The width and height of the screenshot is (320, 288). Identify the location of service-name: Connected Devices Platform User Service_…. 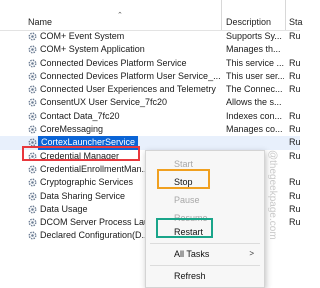
(130, 75).